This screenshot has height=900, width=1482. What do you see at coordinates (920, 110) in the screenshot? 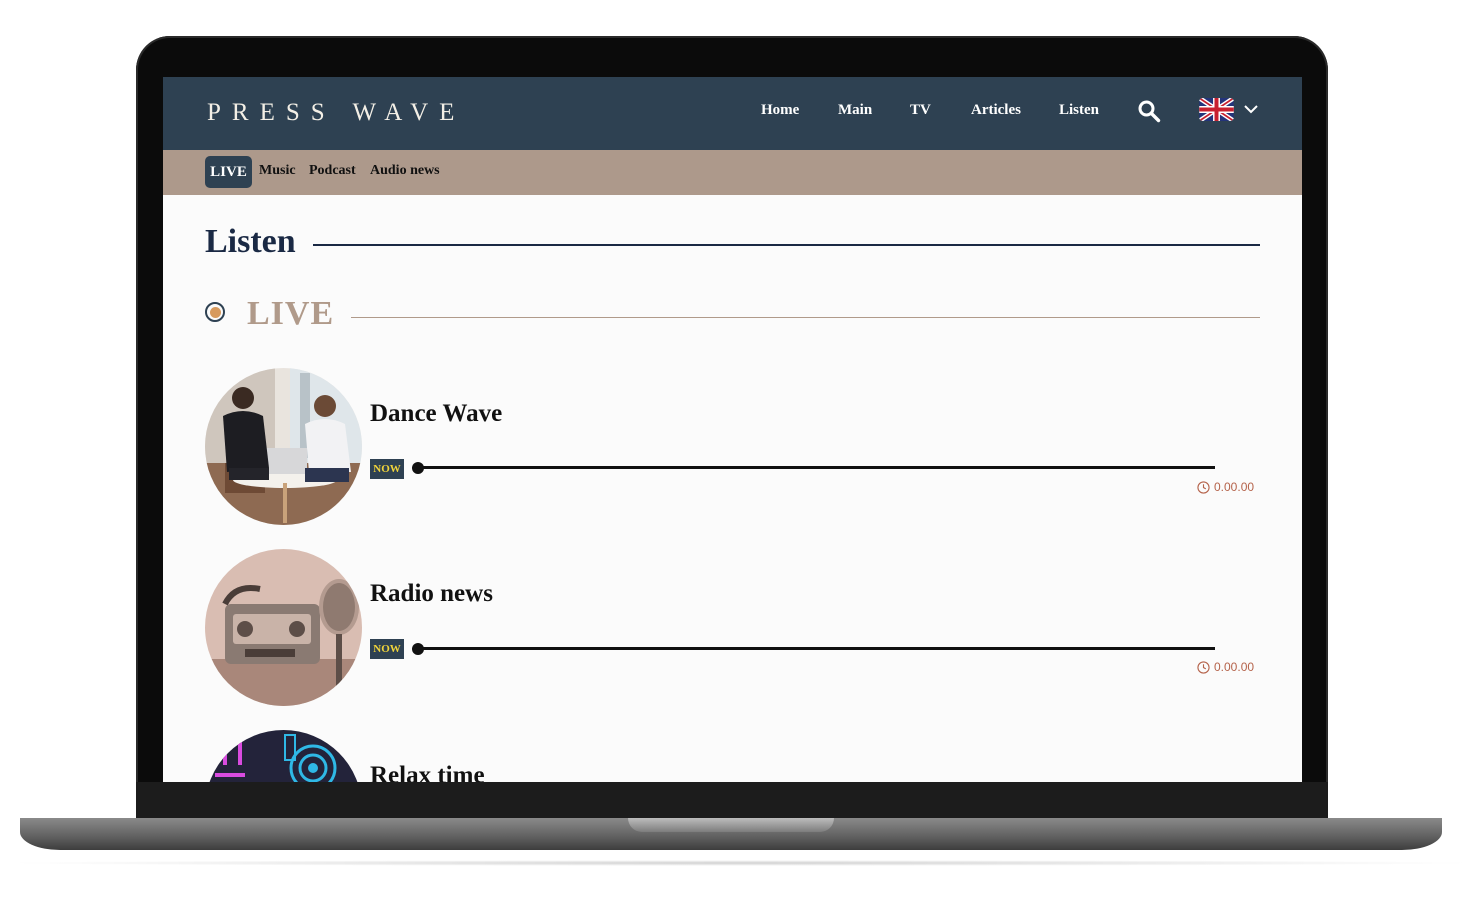
I see `nav-tv: TV` at bounding box center [920, 110].